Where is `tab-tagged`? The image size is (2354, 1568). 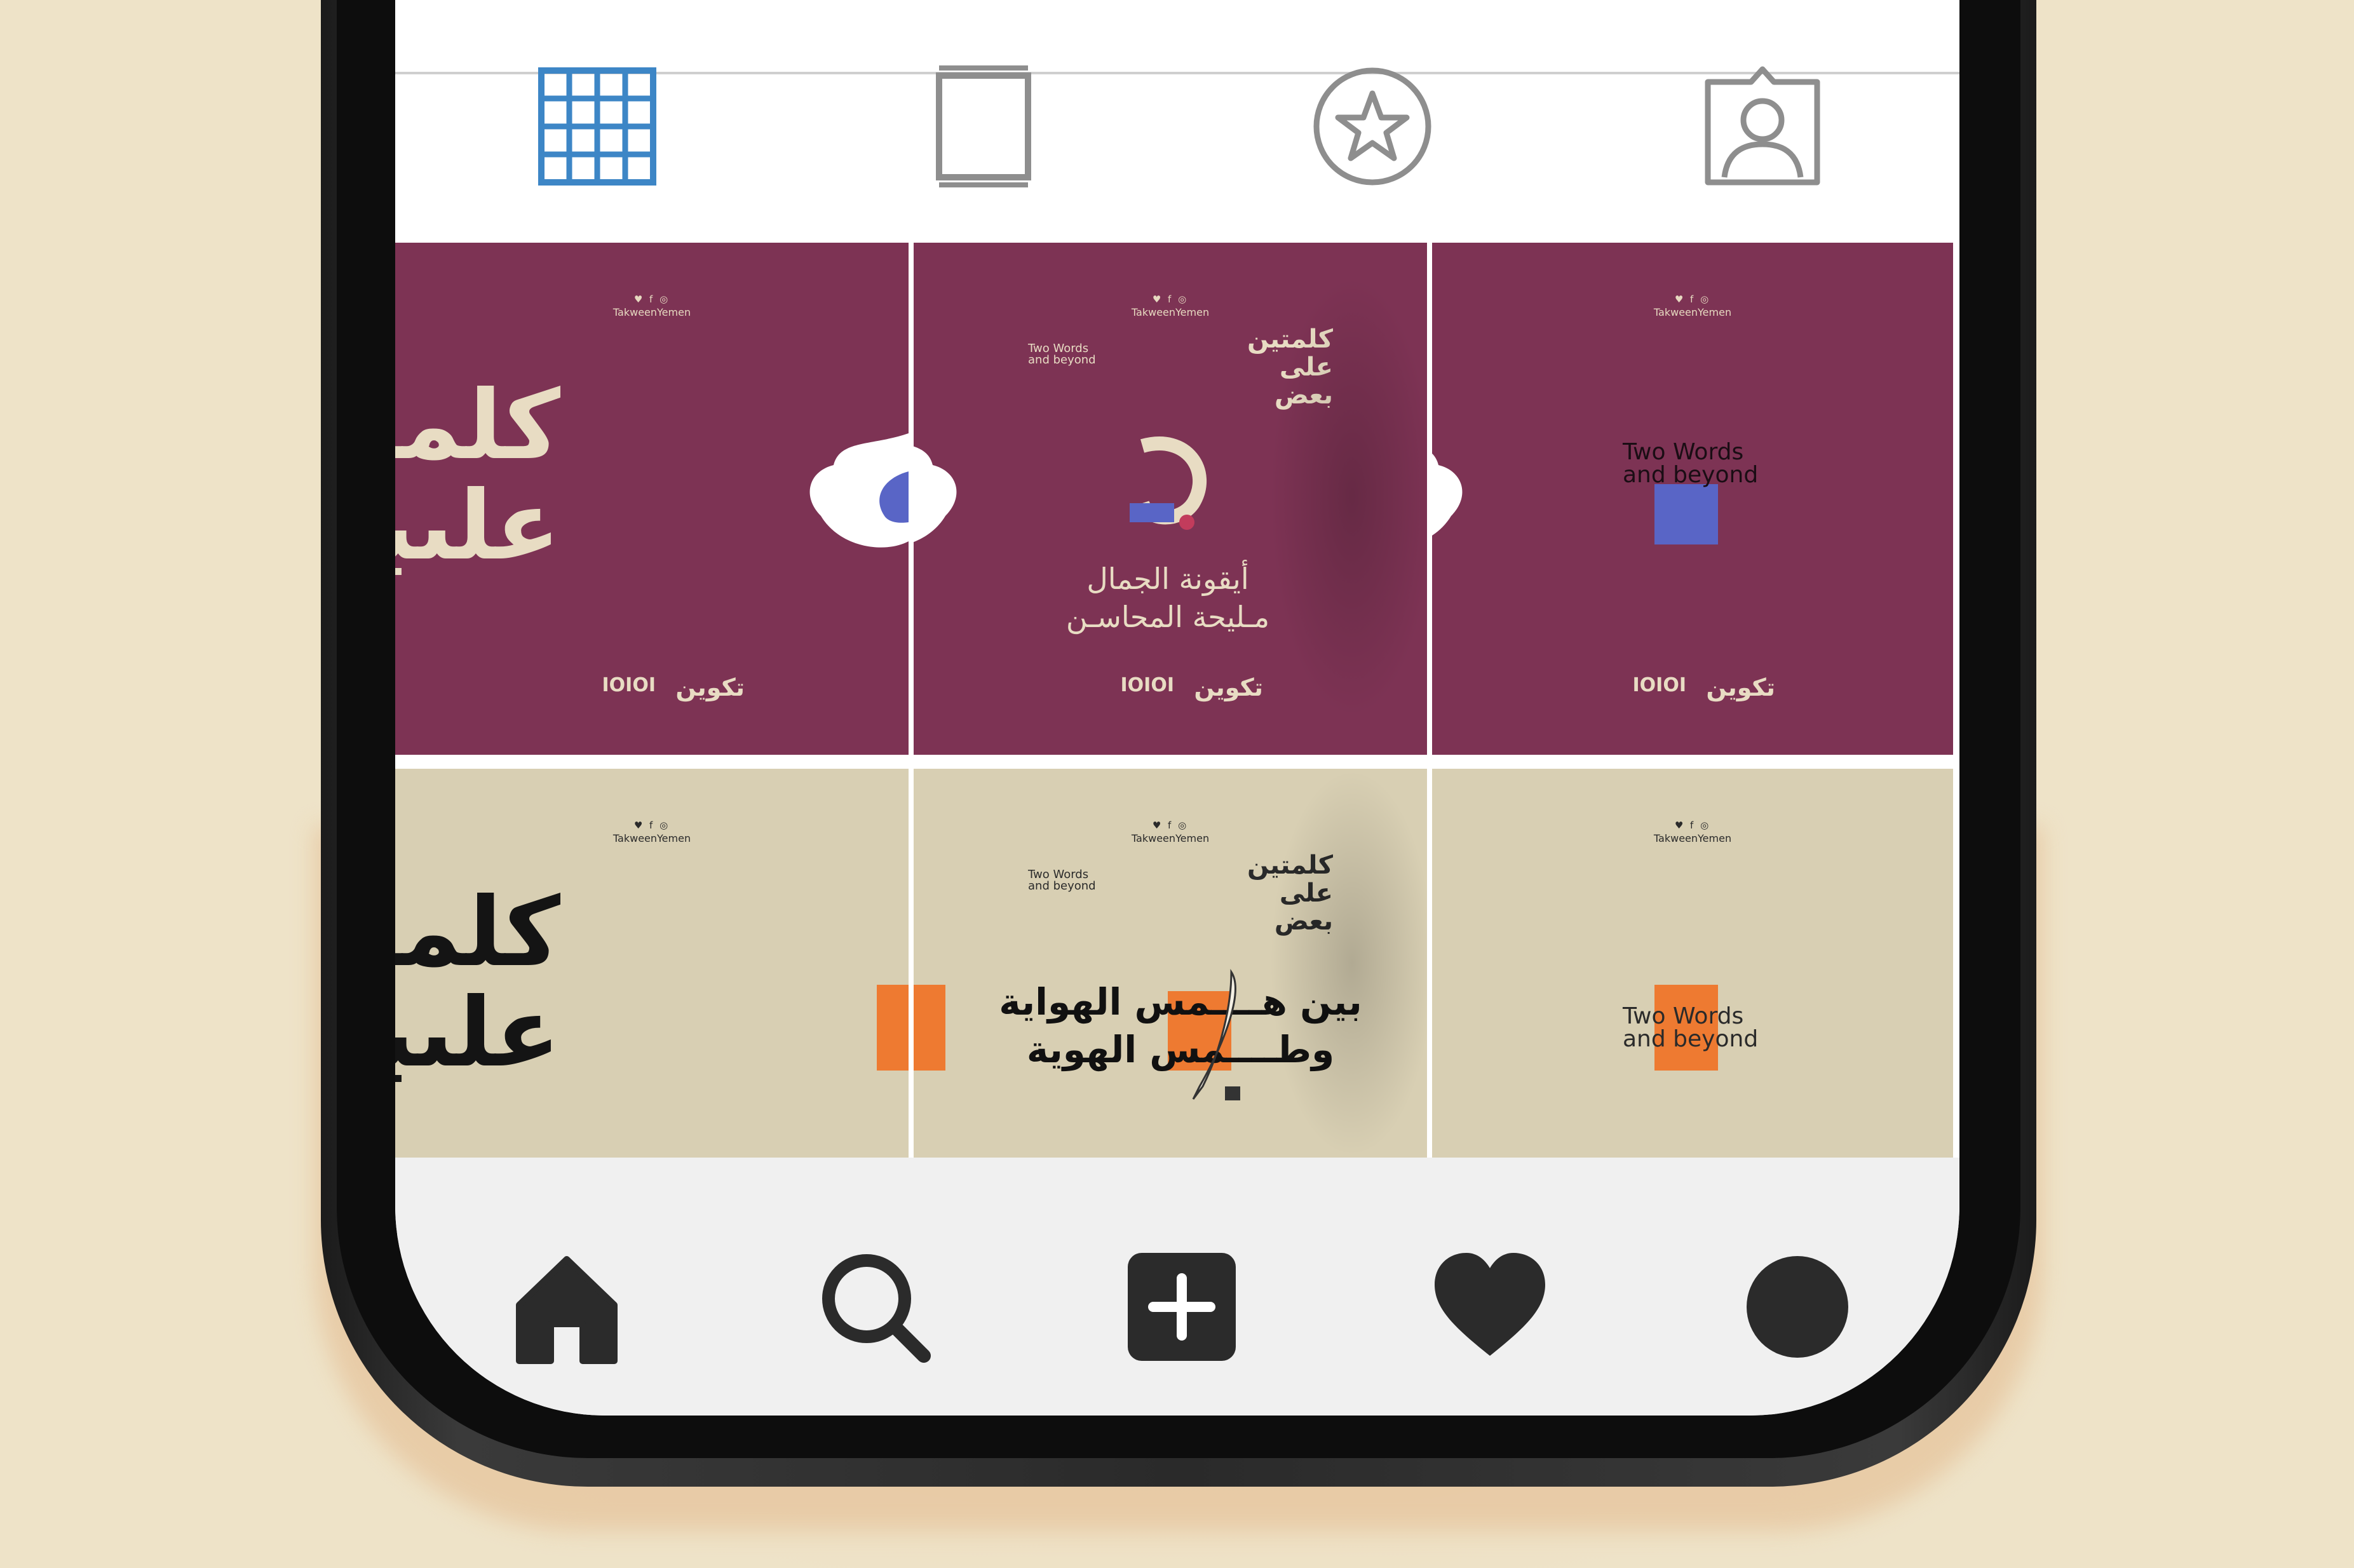 tab-tagged is located at coordinates (1762, 126).